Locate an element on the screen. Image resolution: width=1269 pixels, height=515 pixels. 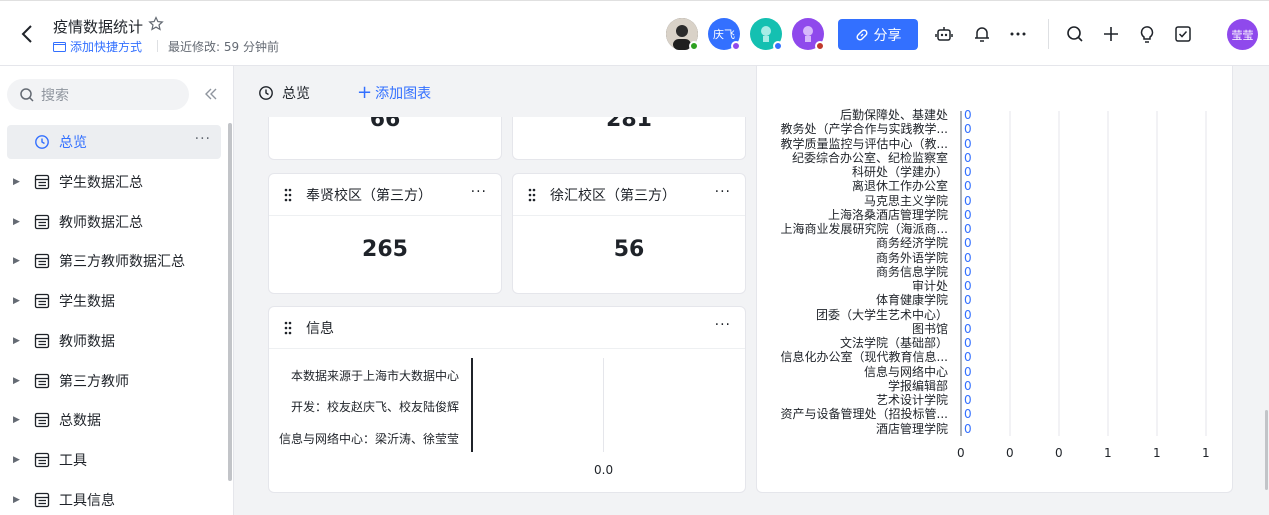
sidebar-item-teacher-summary: ▶ 教师数据汇总 is located at coordinates (114, 222).